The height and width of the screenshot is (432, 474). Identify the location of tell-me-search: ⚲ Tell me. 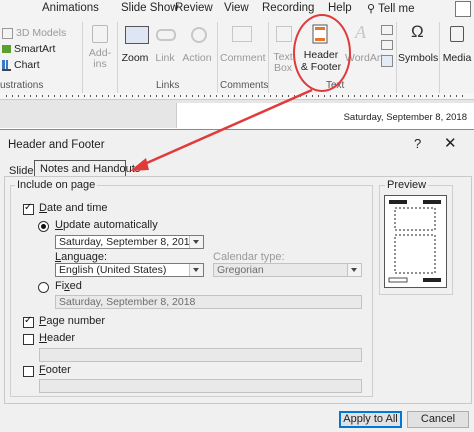
(391, 8).